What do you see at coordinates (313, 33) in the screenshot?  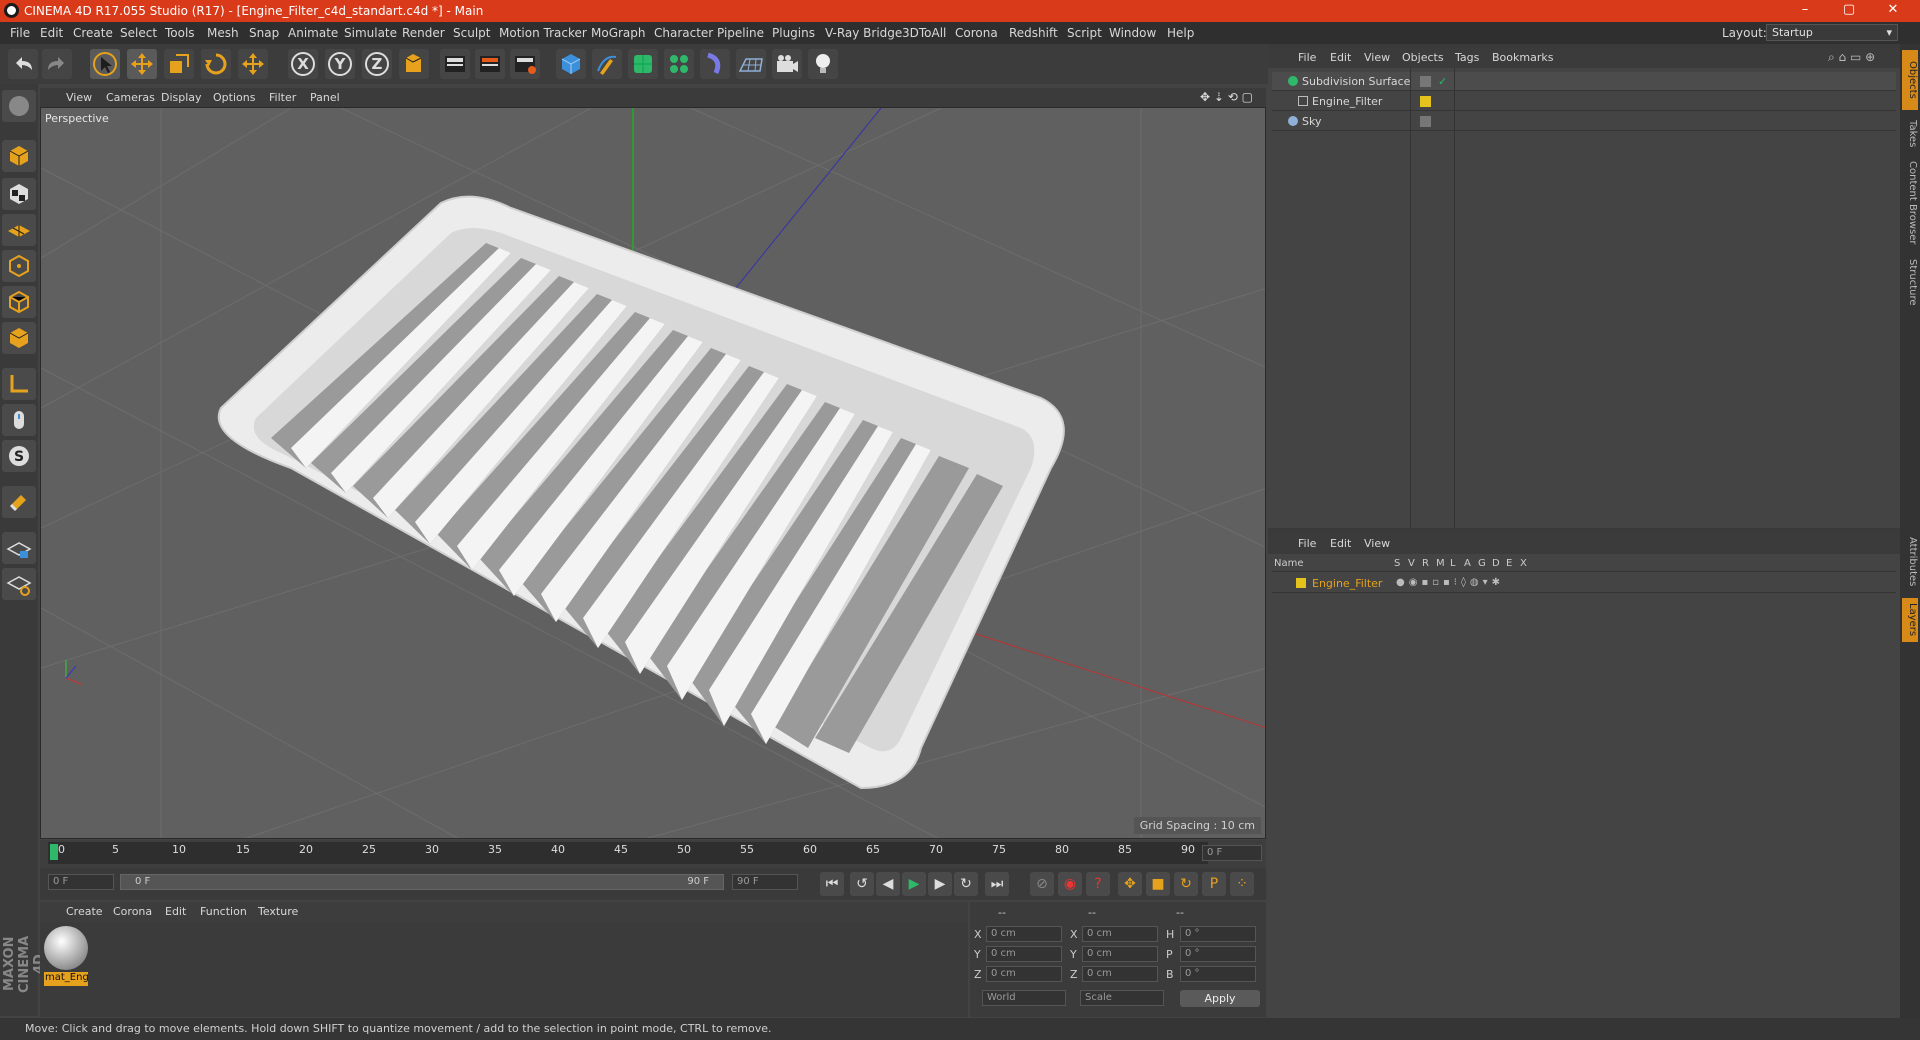 I see `menu-animate: Animate` at bounding box center [313, 33].